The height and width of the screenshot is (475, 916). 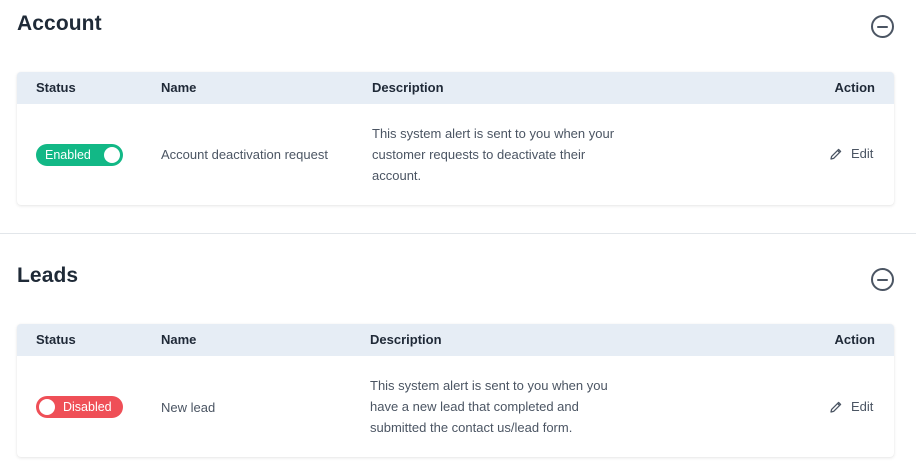 What do you see at coordinates (471, 427) in the screenshot?
I see `description-line: submitted the contact us/lead form.` at bounding box center [471, 427].